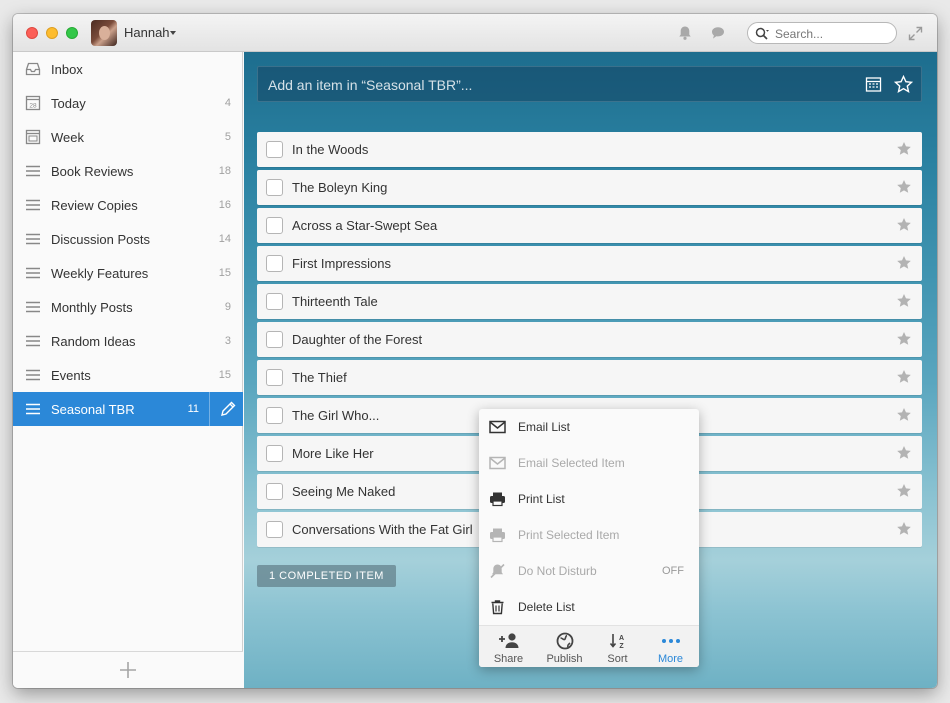 The image size is (950, 703). I want to click on task-row: Thirteenth Tale, so click(589, 301).